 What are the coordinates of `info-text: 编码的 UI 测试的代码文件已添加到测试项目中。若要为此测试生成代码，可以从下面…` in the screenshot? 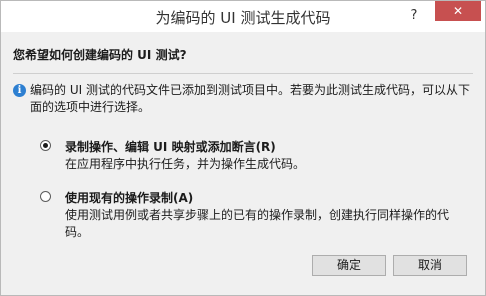 It's located at (250, 98).